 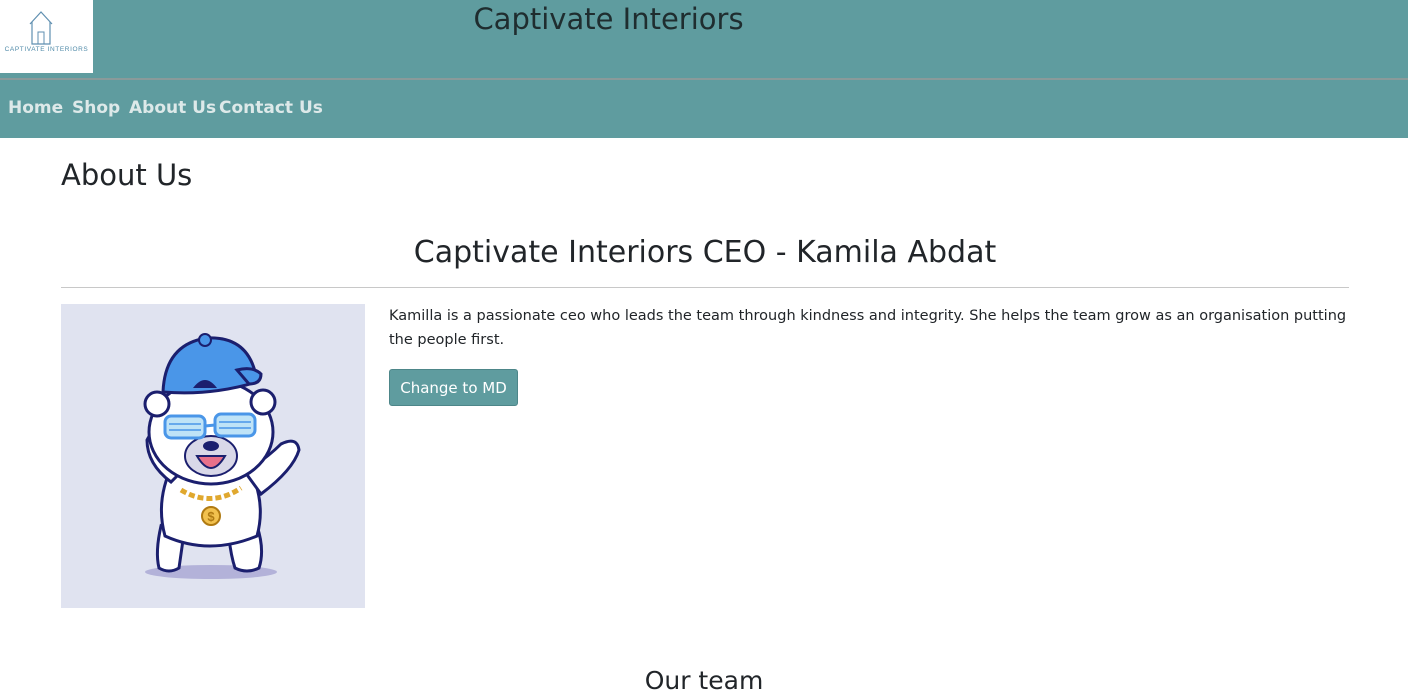 What do you see at coordinates (46, 49) in the screenshot?
I see `logo-text: CAPTIVATE INTERIORS` at bounding box center [46, 49].